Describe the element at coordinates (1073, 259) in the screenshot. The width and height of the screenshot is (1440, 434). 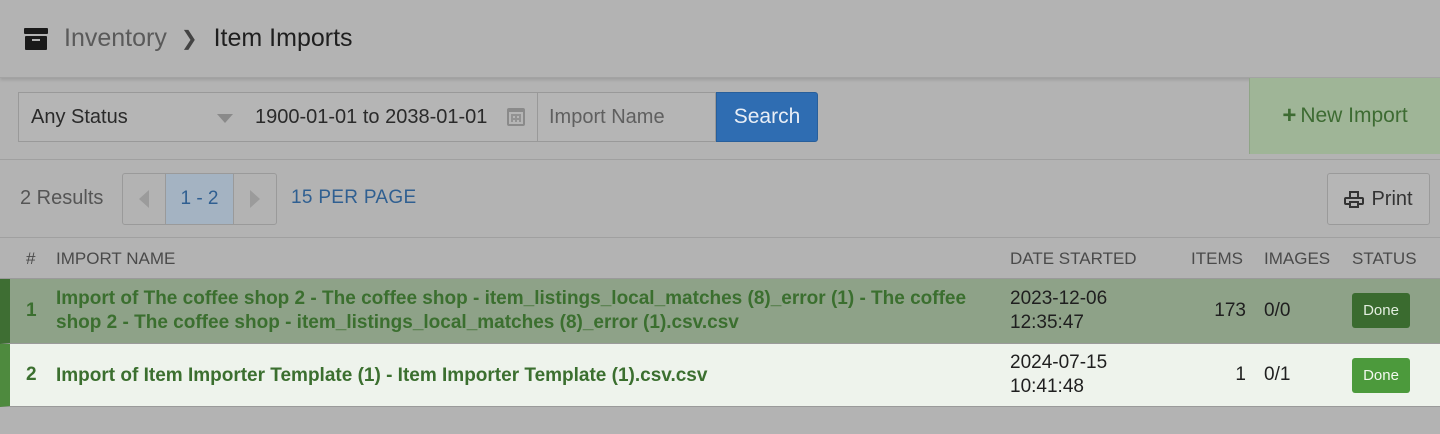
I see `column-header-date-started: DATE STARTED` at that location.